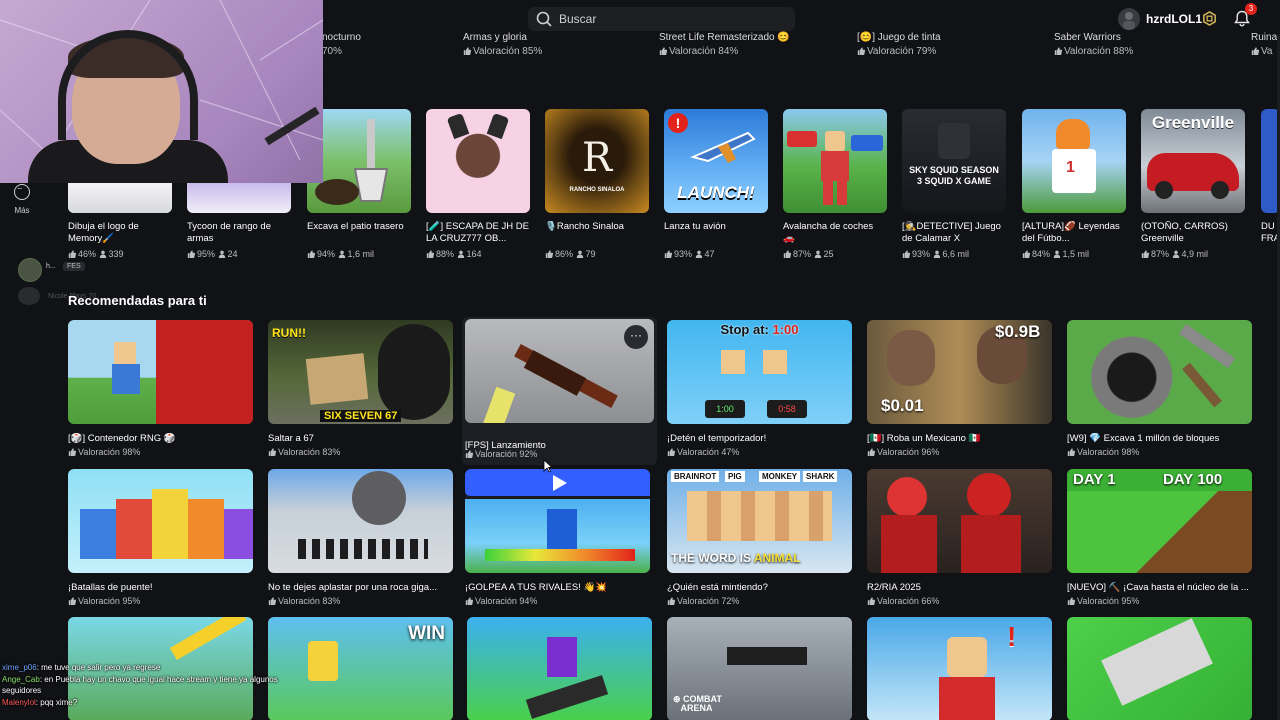 This screenshot has width=1280, height=720. What do you see at coordinates (759, 668) in the screenshot?
I see `game-card: ⊕ COMBAT ARENA` at bounding box center [759, 668].